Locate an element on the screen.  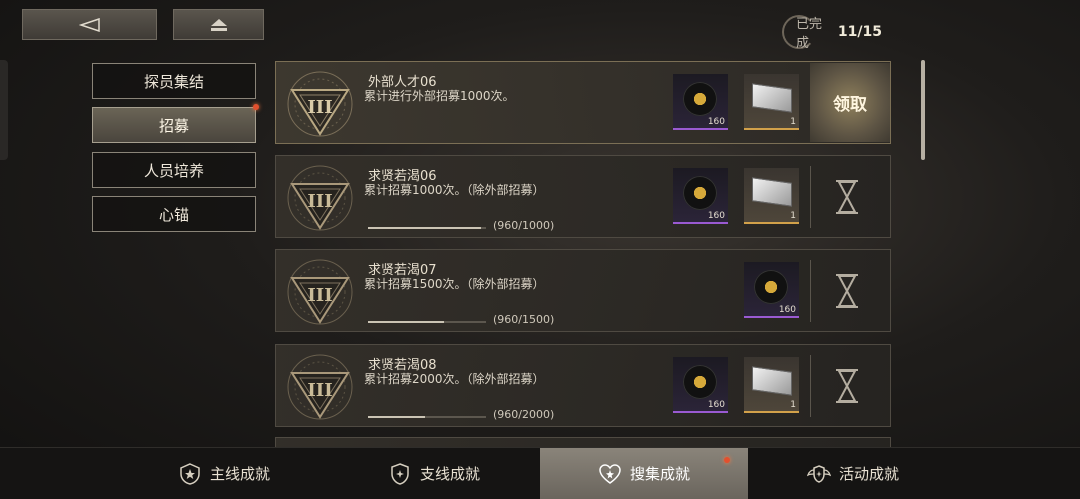
achievement-description: 累计招募1500次。（除外部招募） is located at coordinates (454, 284).